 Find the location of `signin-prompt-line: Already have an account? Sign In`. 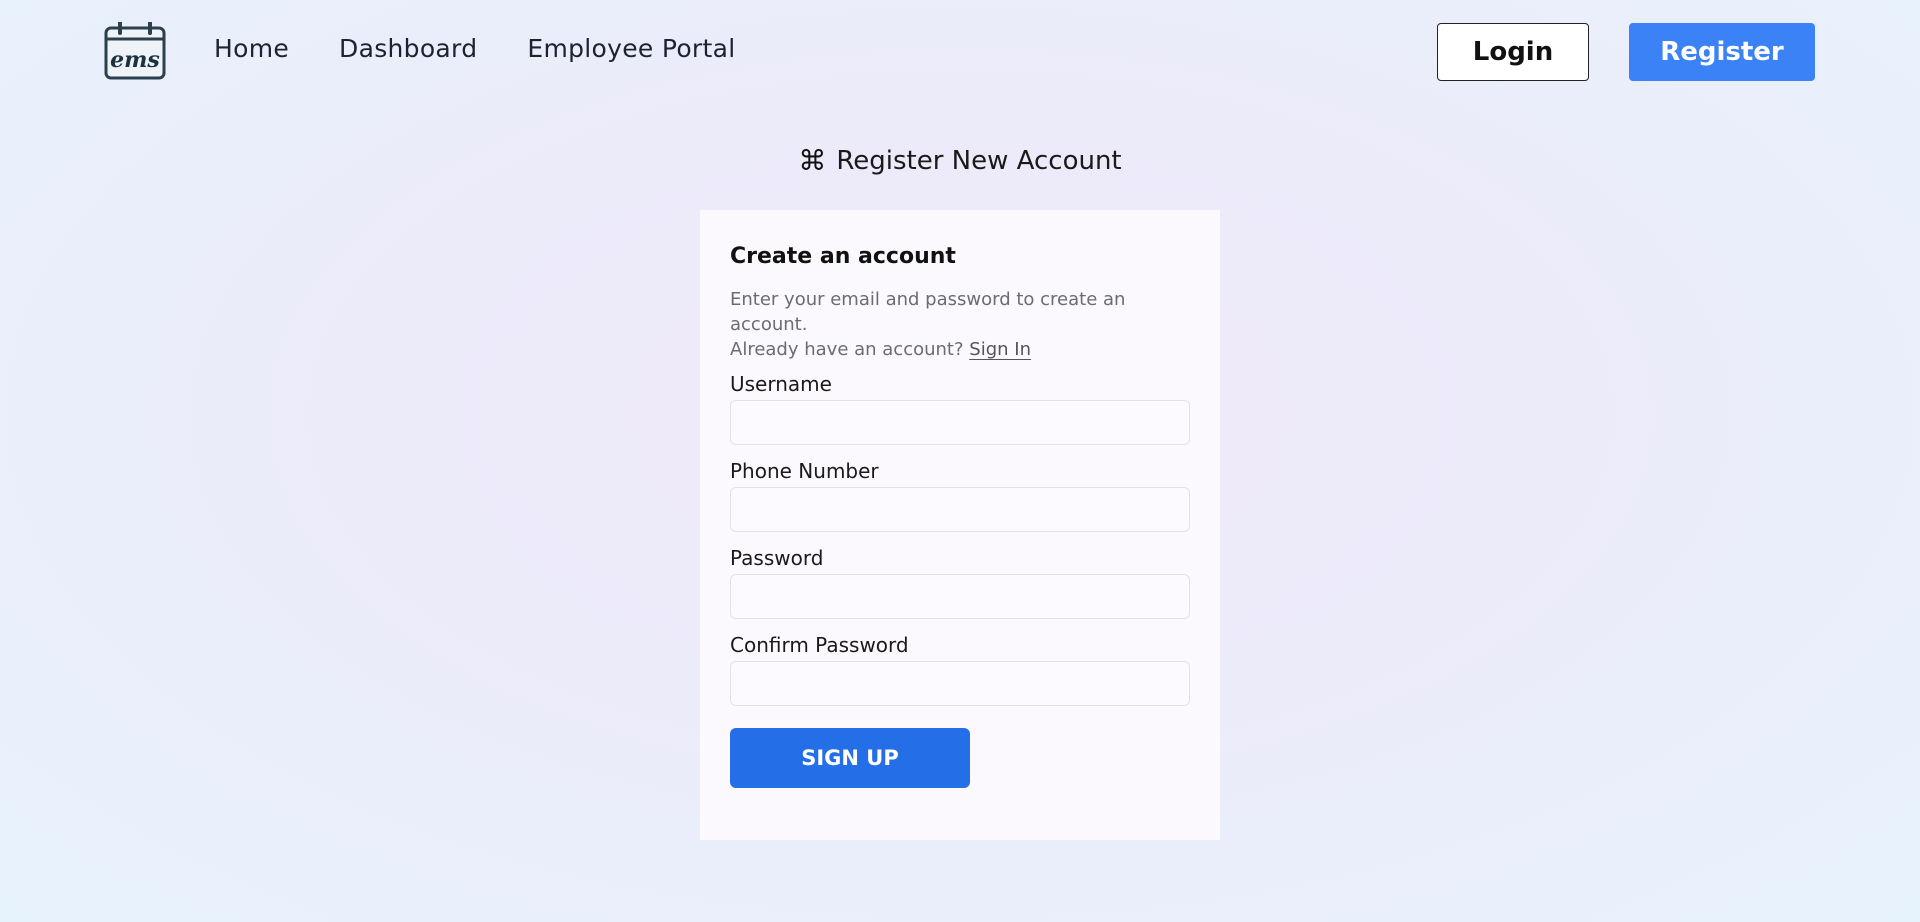

signin-prompt-line: Already have an account? Sign In is located at coordinates (960, 349).